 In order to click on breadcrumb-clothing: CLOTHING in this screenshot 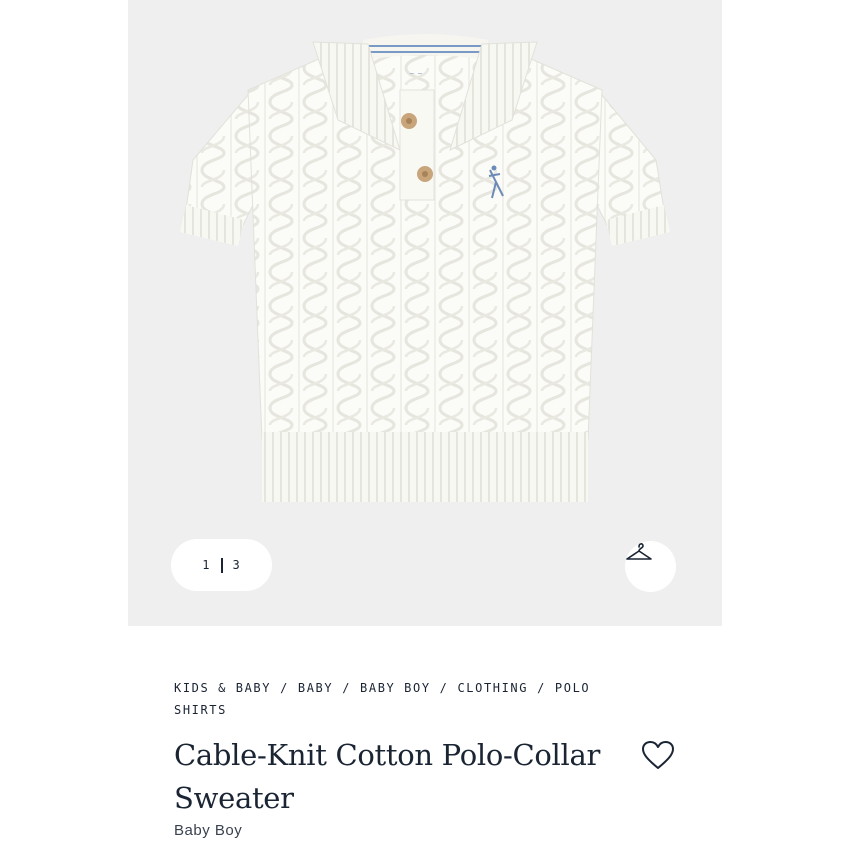, I will do `click(492, 688)`.